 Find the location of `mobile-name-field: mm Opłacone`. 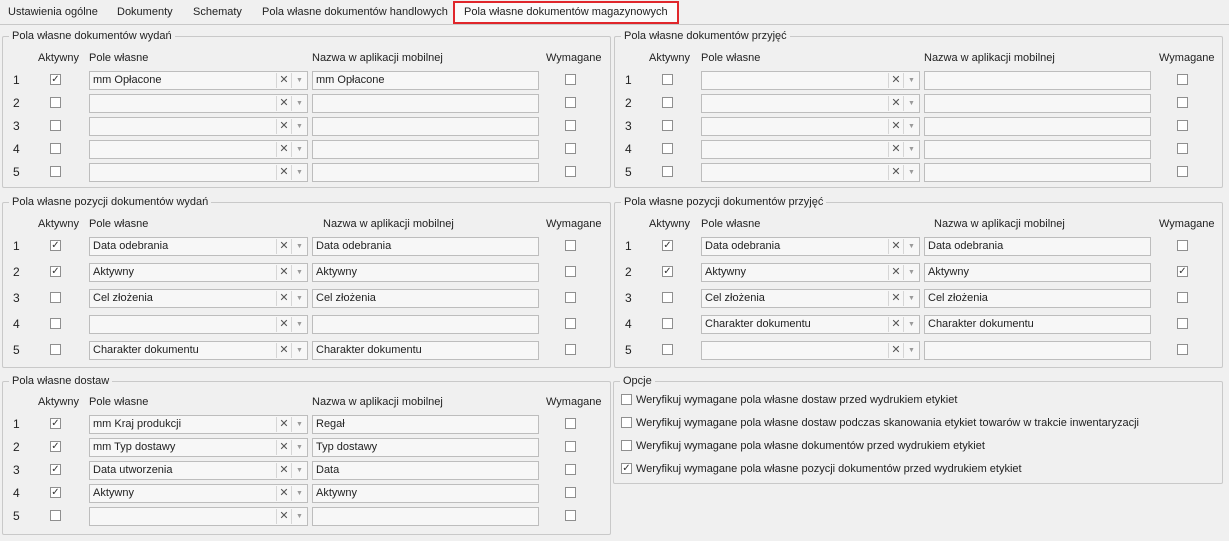

mobile-name-field: mm Opłacone is located at coordinates (425, 80).